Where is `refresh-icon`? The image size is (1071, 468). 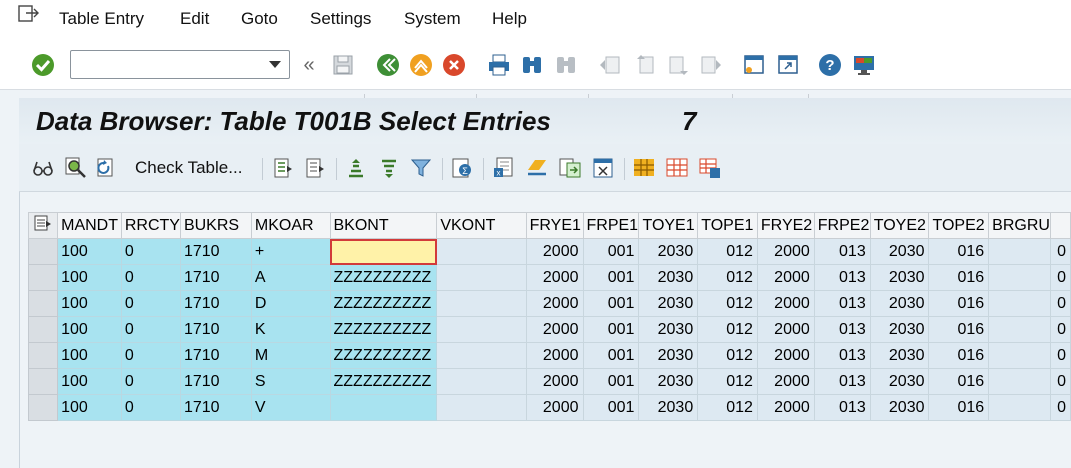
refresh-icon is located at coordinates (108, 168).